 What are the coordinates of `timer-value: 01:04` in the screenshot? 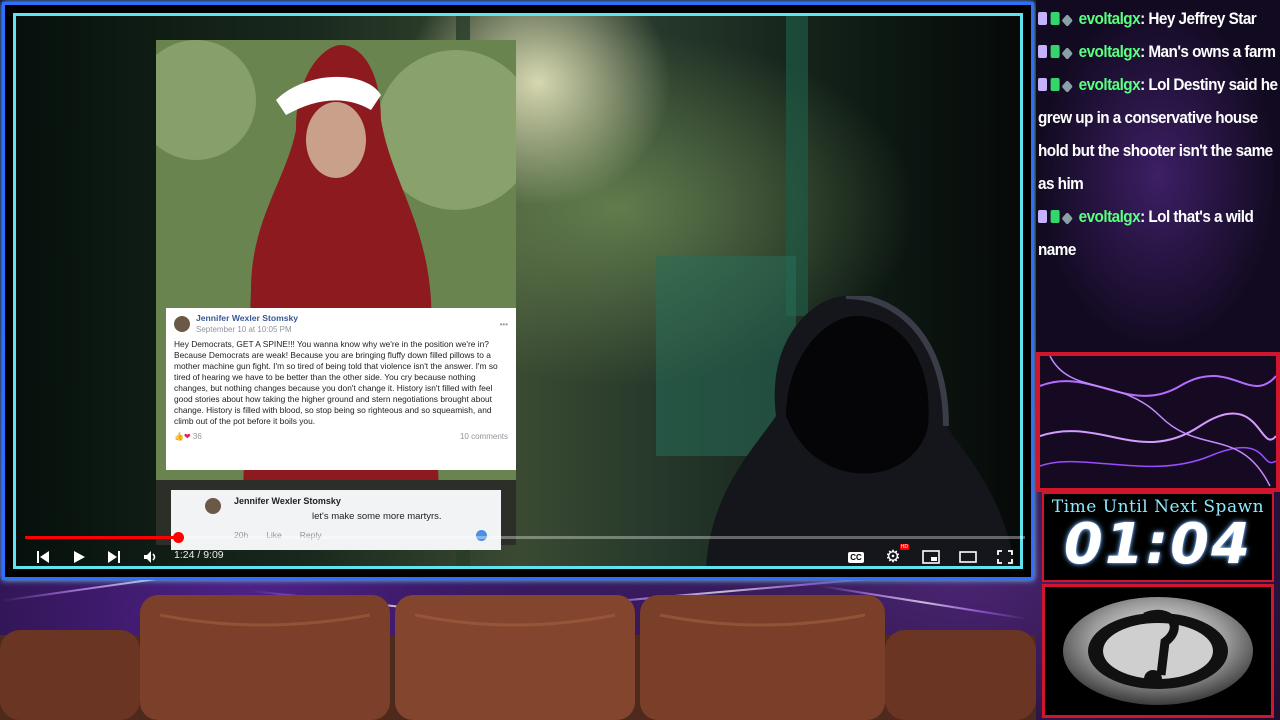 It's located at (1158, 544).